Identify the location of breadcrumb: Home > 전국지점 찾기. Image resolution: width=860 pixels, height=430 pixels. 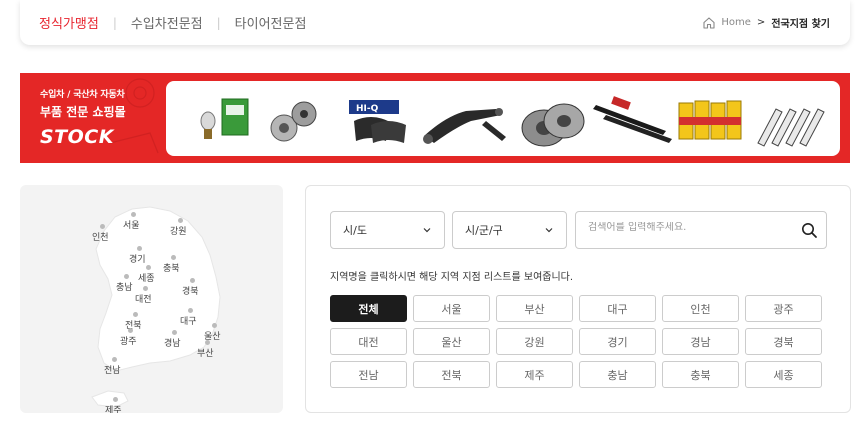
(766, 22).